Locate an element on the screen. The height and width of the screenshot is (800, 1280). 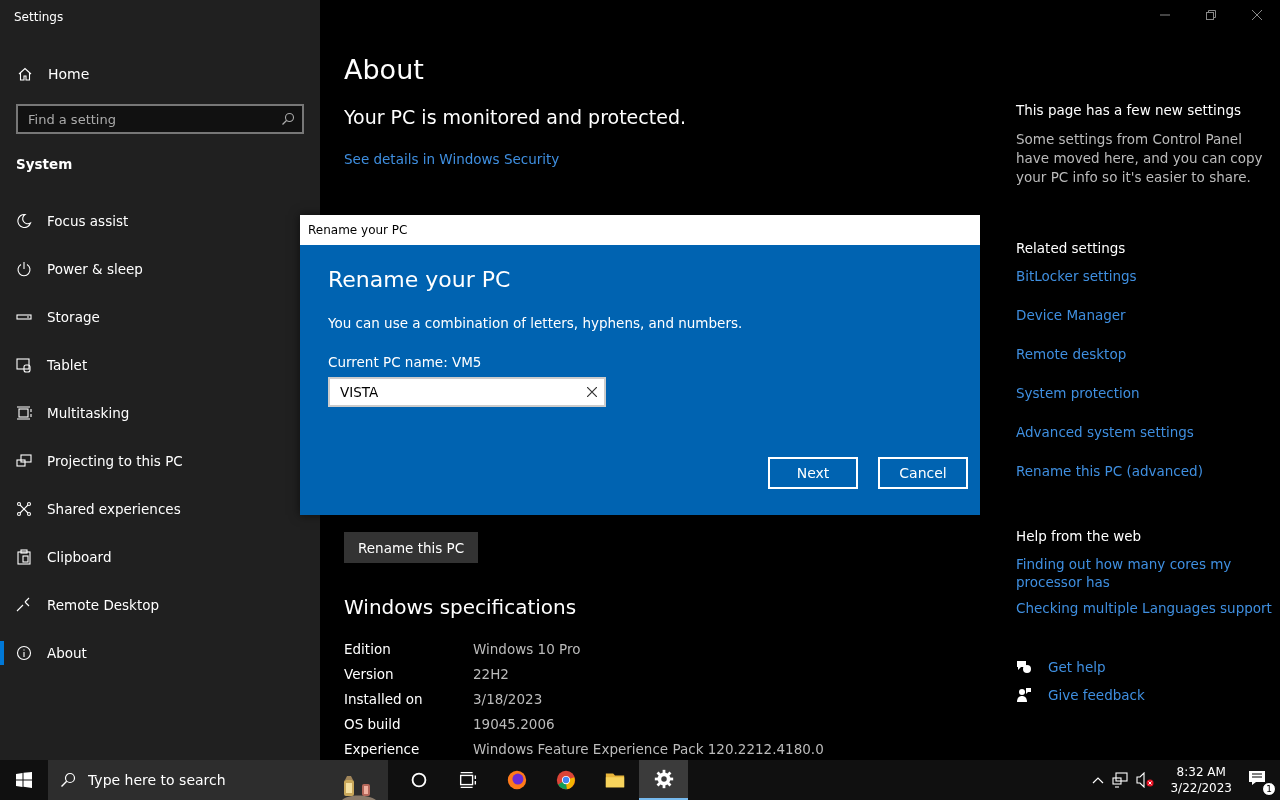
sidebar-item: Clipboard is located at coordinates (143, 557).